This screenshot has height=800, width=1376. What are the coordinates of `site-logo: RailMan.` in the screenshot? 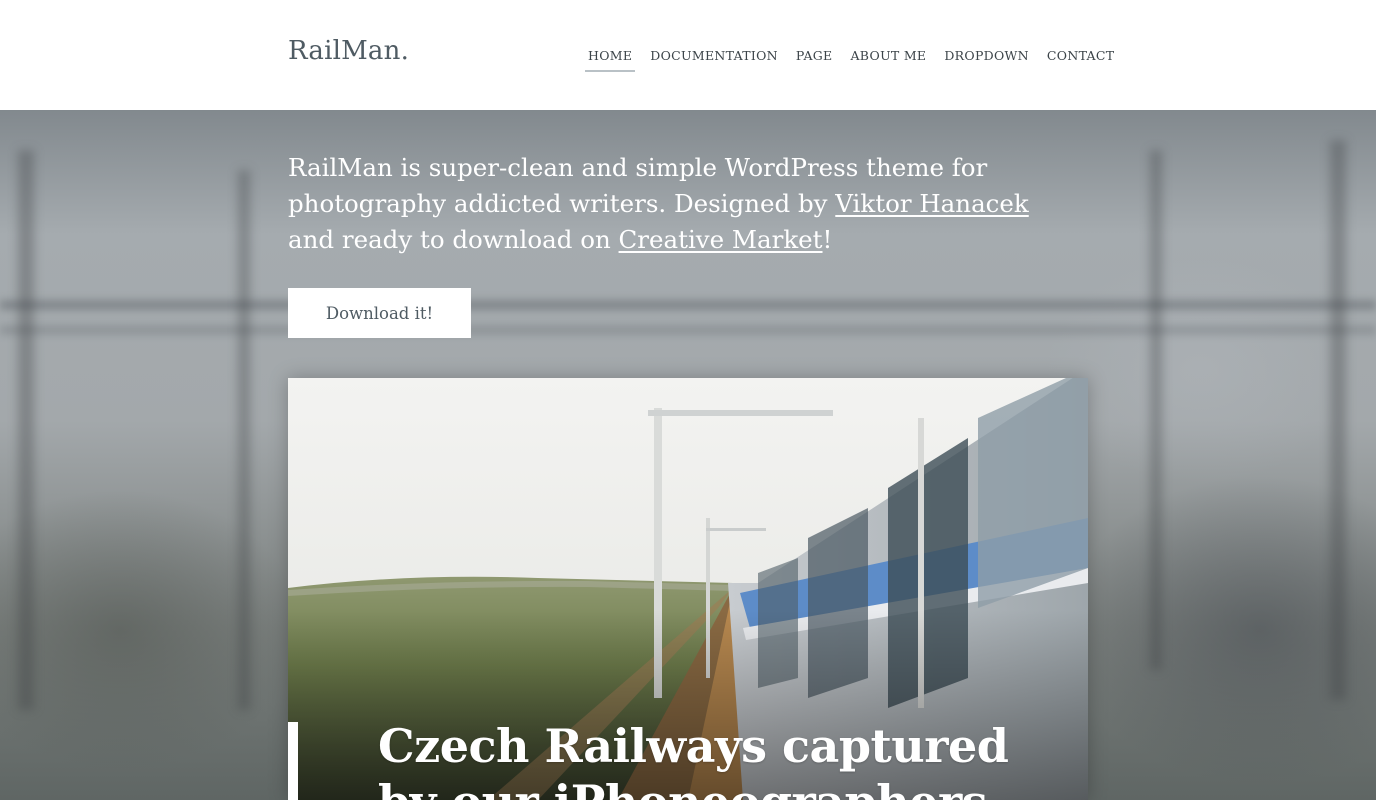 It's located at (348, 51).